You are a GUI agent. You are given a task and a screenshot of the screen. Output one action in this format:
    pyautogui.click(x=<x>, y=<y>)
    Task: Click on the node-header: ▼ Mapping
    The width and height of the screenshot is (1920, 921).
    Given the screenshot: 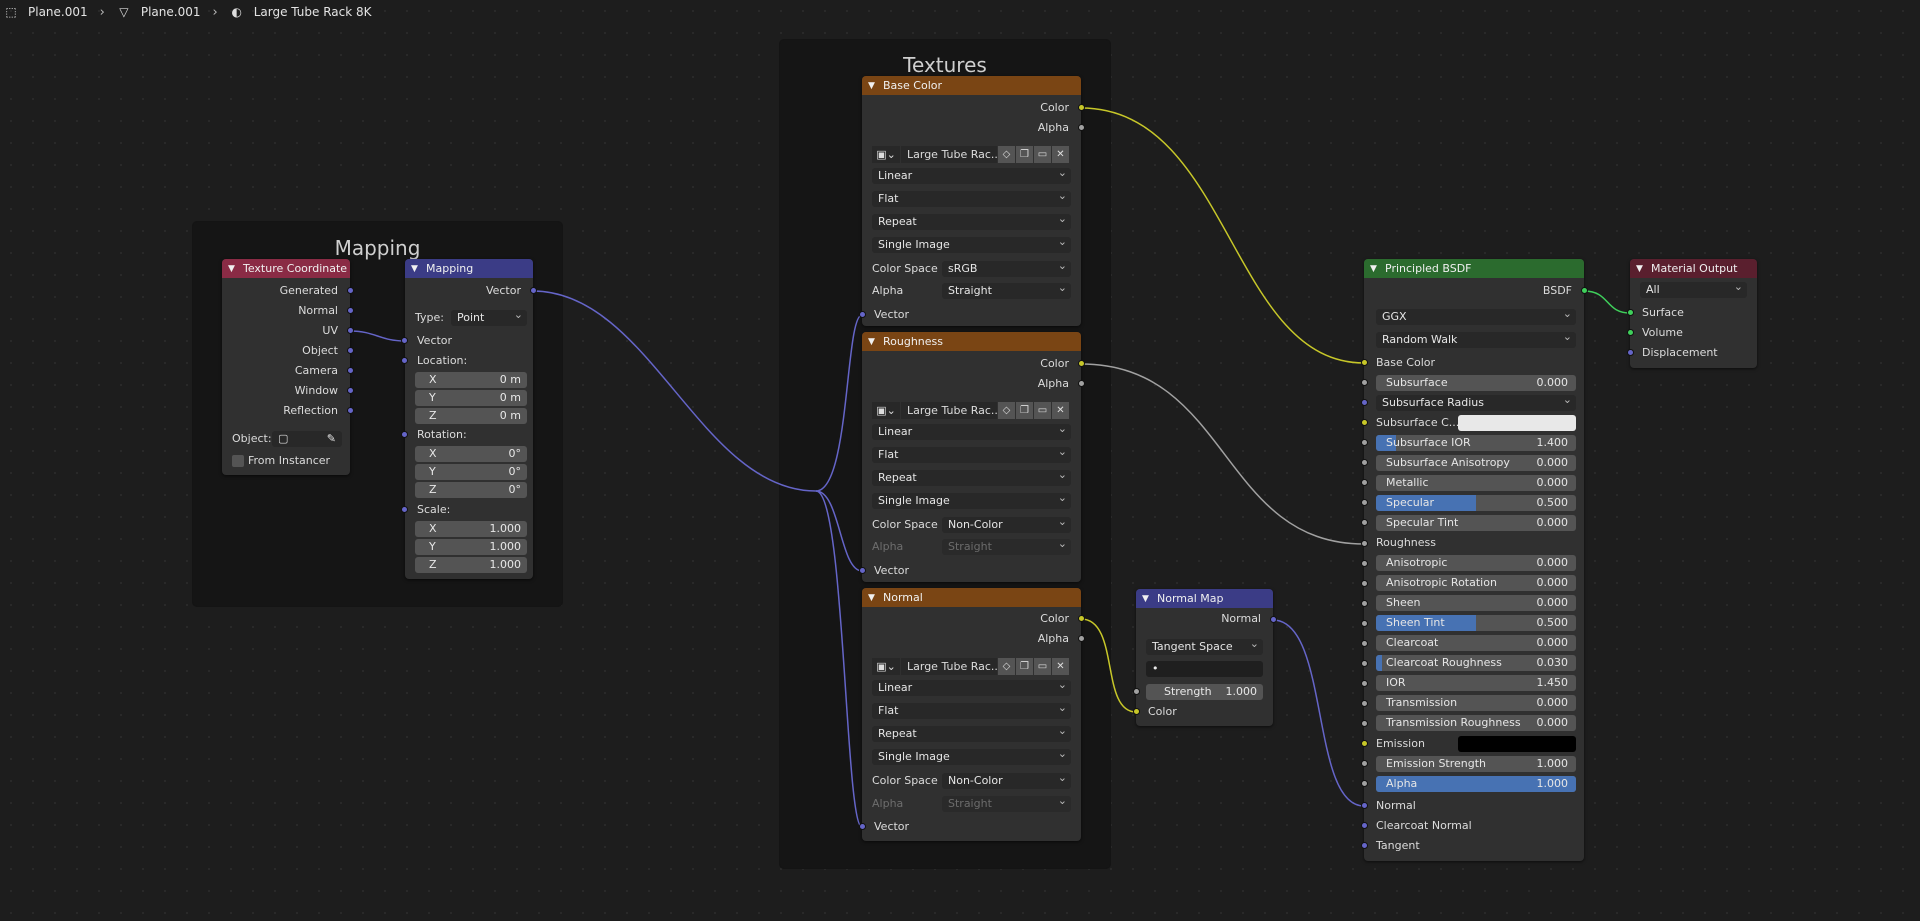 What is the action you would take?
    pyautogui.click(x=469, y=268)
    